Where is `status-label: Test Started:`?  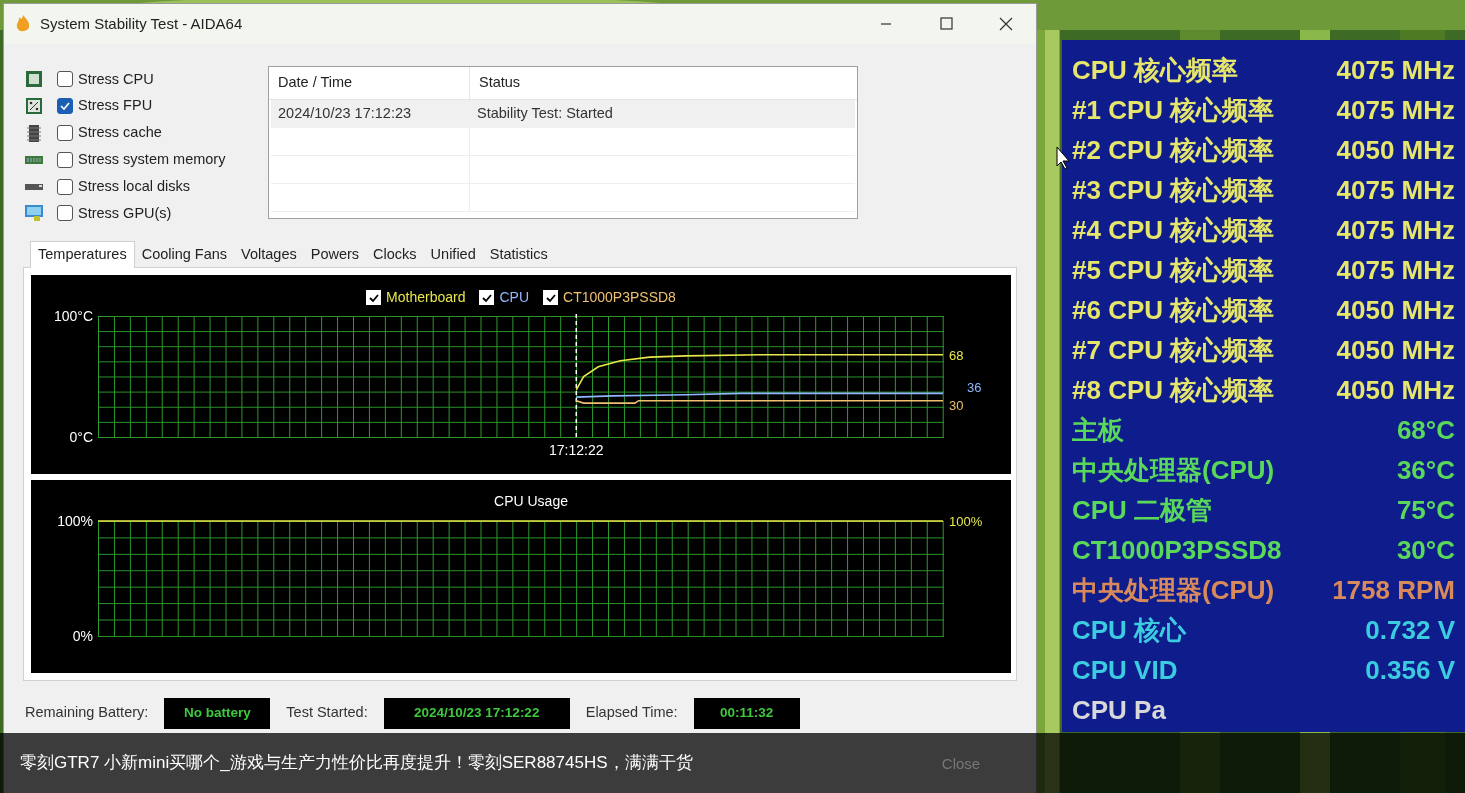 status-label: Test Started: is located at coordinates (327, 713).